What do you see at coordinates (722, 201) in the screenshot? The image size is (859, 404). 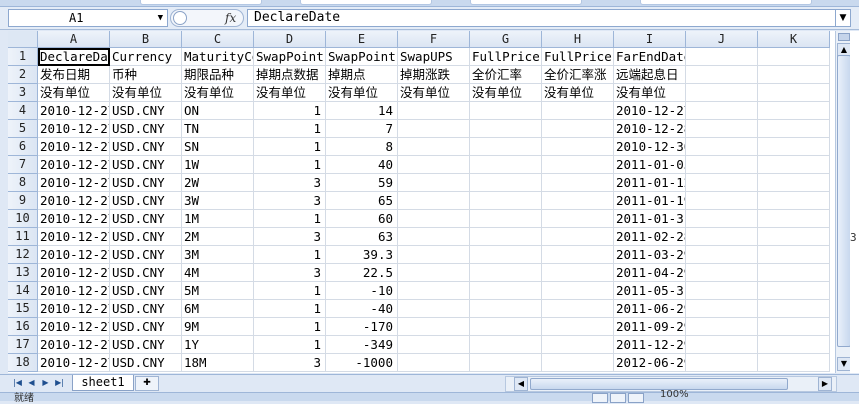 I see `cell-j9` at bounding box center [722, 201].